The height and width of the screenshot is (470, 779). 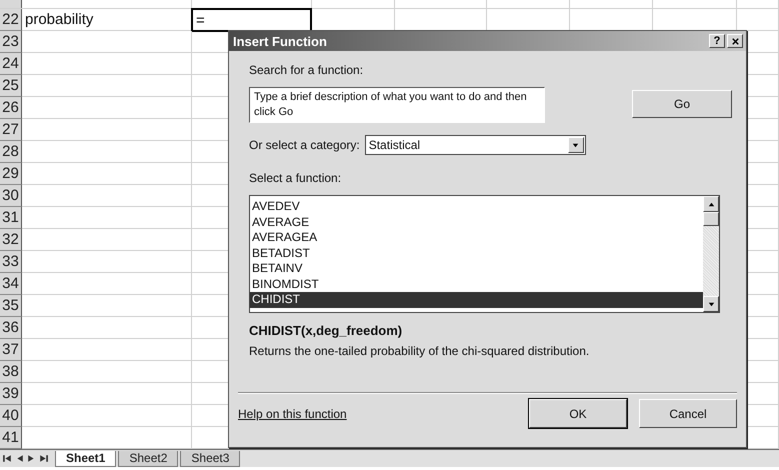 I want to click on category-label: Or select a category:, so click(x=304, y=145).